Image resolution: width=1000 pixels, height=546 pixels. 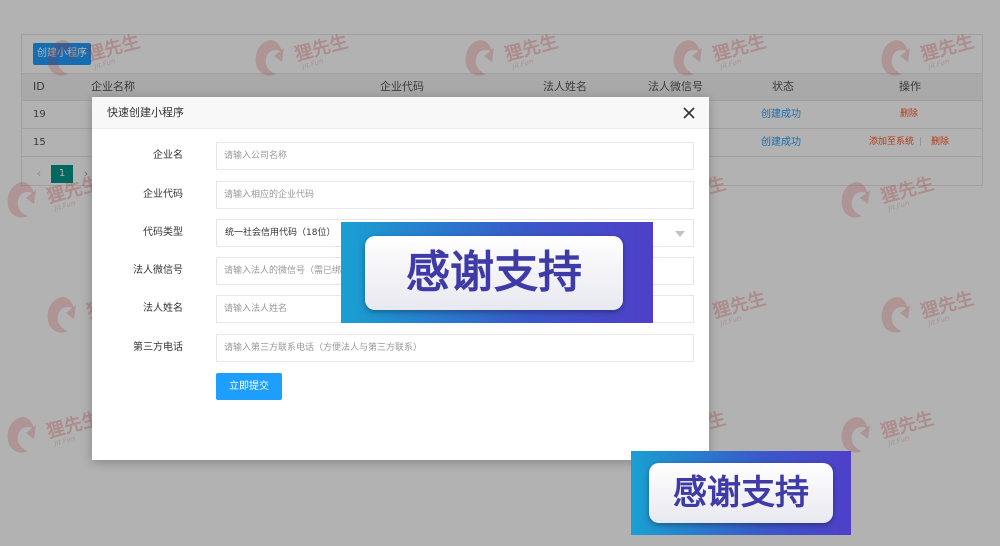 I want to click on thanks-banner-large: 感谢支持, so click(x=497, y=272).